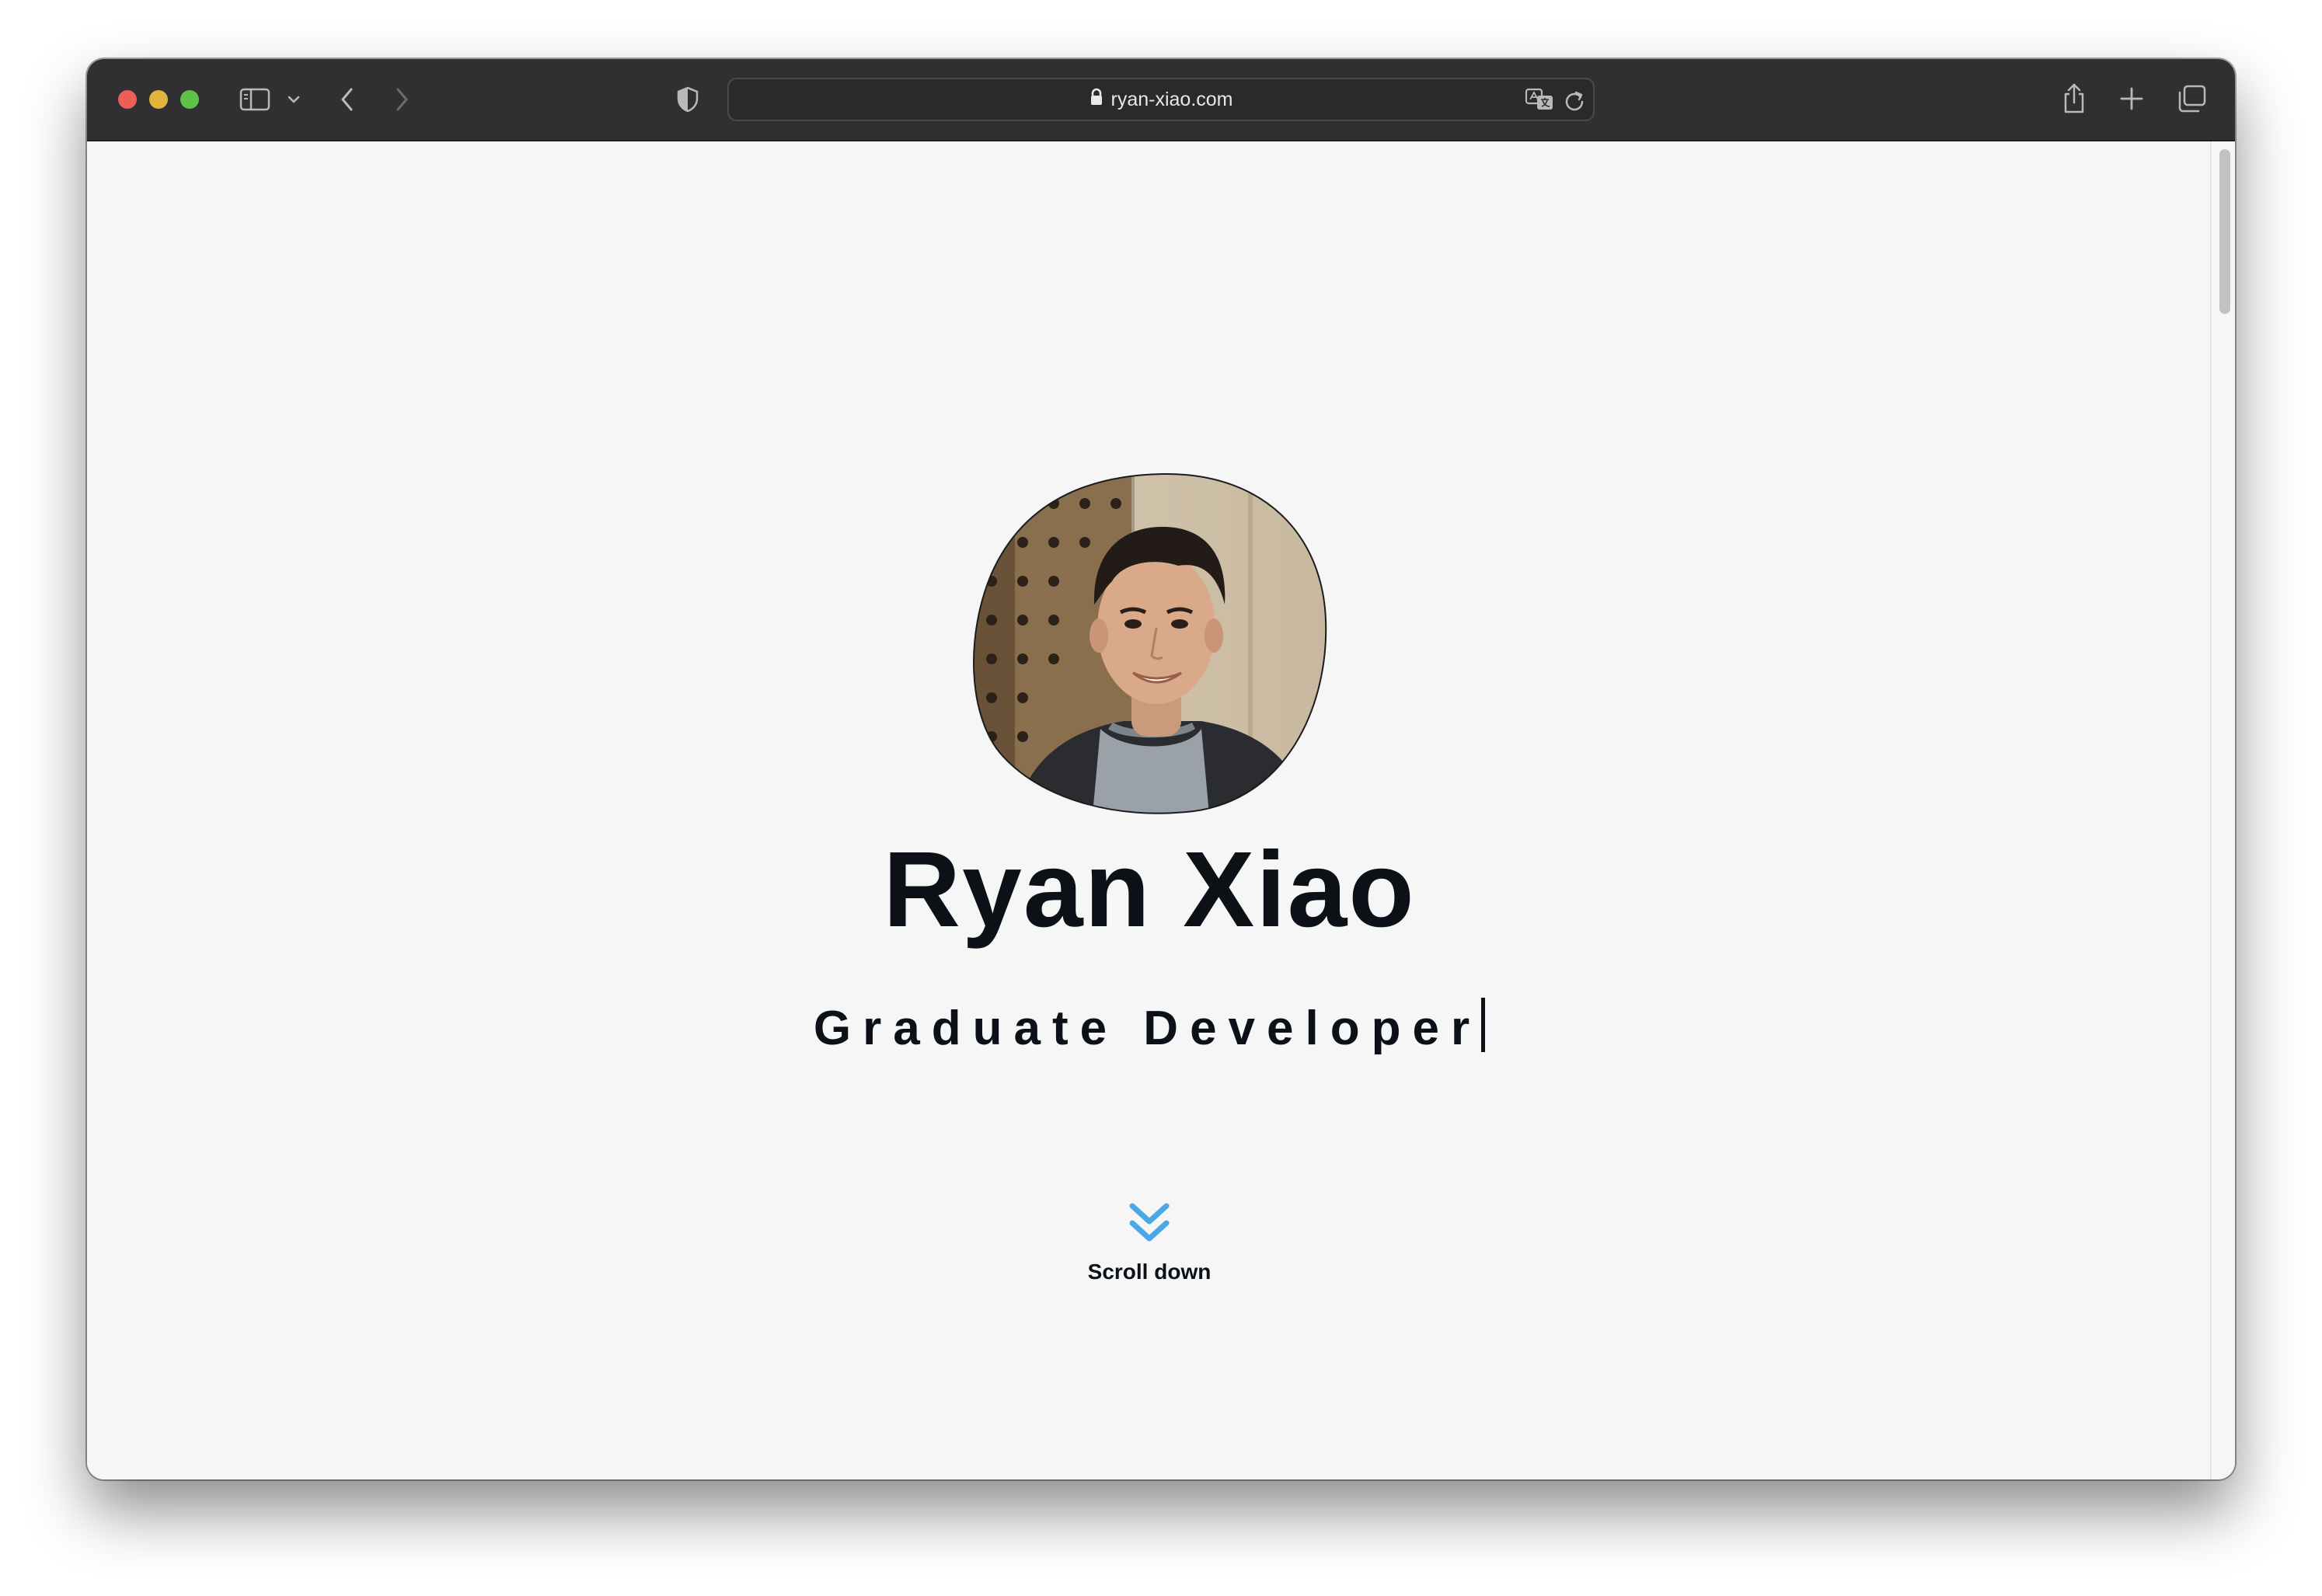 Image resolution: width=2322 pixels, height=1596 pixels. I want to click on address-bar: ryan-xiao.com, so click(1161, 100).